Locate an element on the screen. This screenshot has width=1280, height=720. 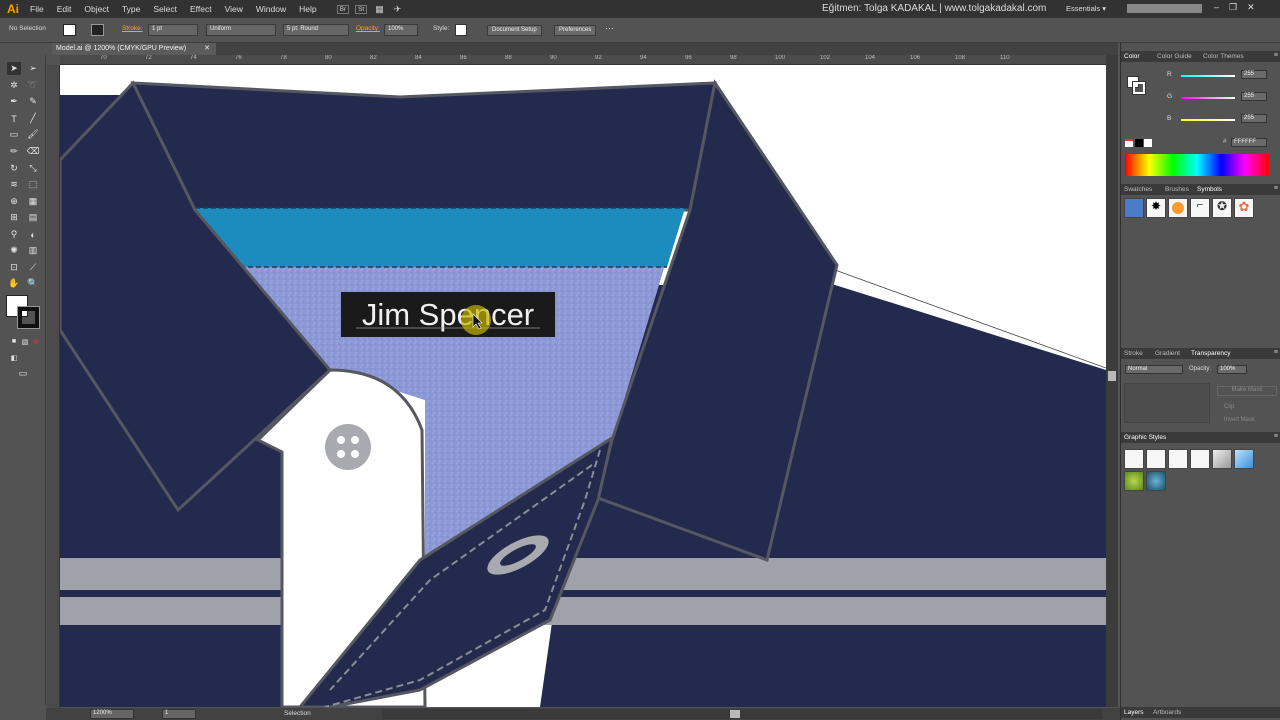
bridge-button: Br is located at coordinates (343, 9).